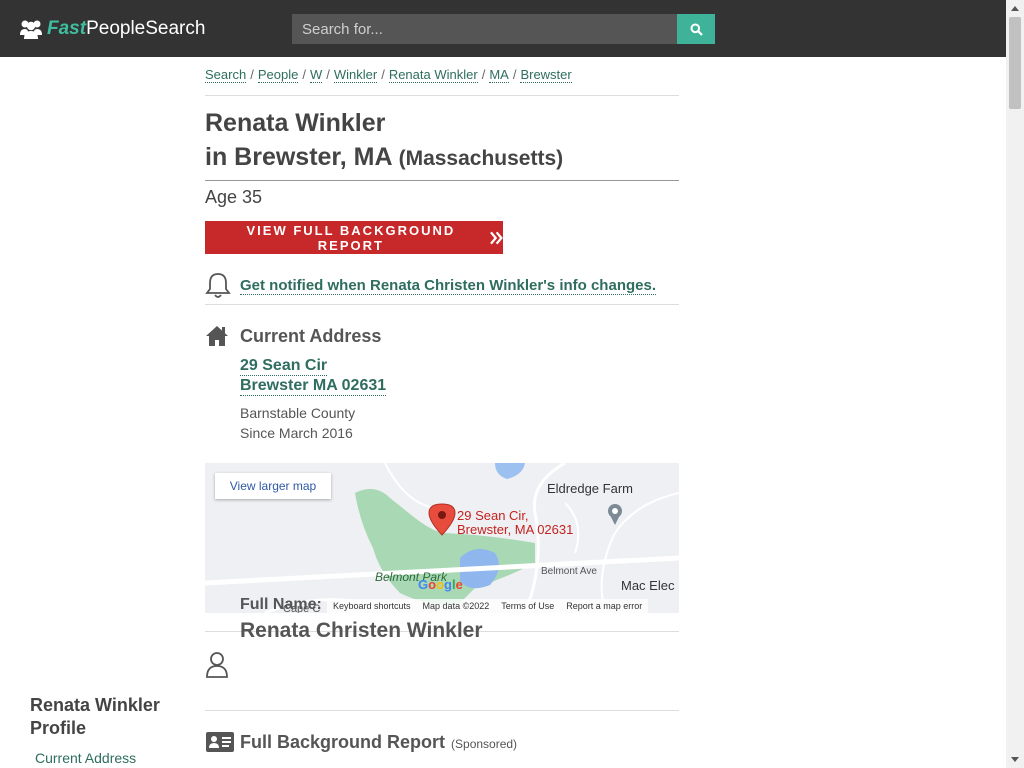 This screenshot has width=1024, height=768. I want to click on search-button, so click(696, 29).